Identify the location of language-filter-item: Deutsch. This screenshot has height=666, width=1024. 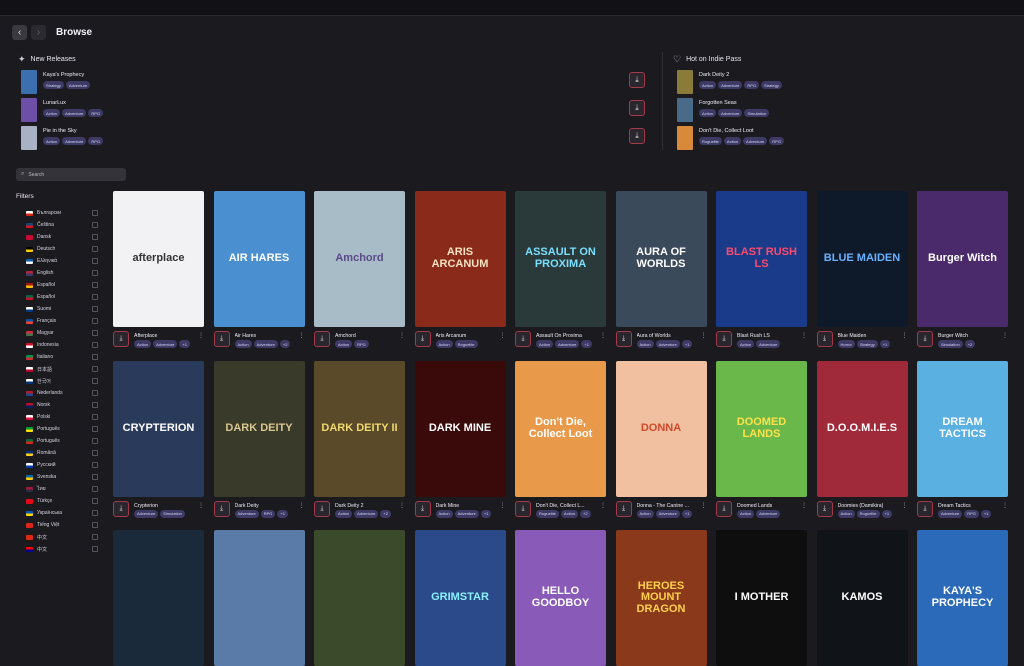
(63, 249).